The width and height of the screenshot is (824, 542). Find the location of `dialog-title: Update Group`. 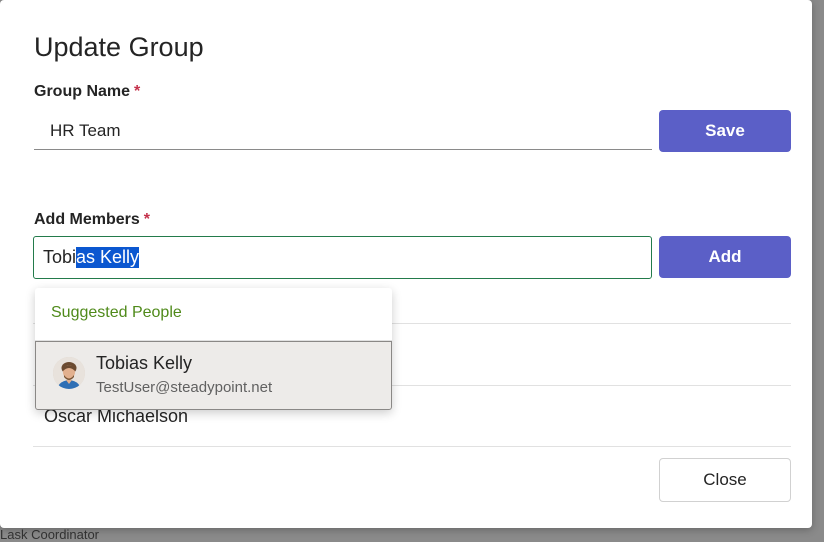

dialog-title: Update Group is located at coordinates (119, 47).